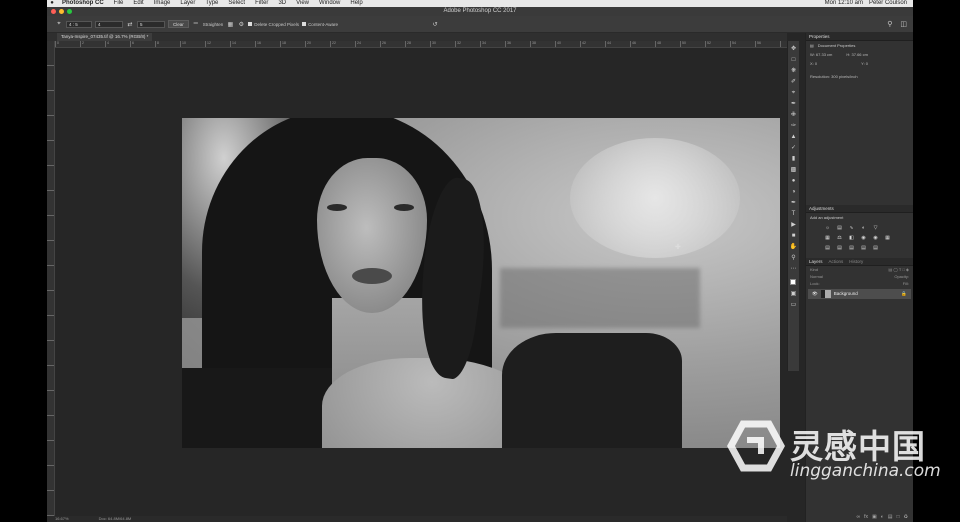 Image resolution: width=960 pixels, height=522 pixels. Describe the element at coordinates (814, 269) in the screenshot. I see `layers-kind-filter: Kind` at that location.